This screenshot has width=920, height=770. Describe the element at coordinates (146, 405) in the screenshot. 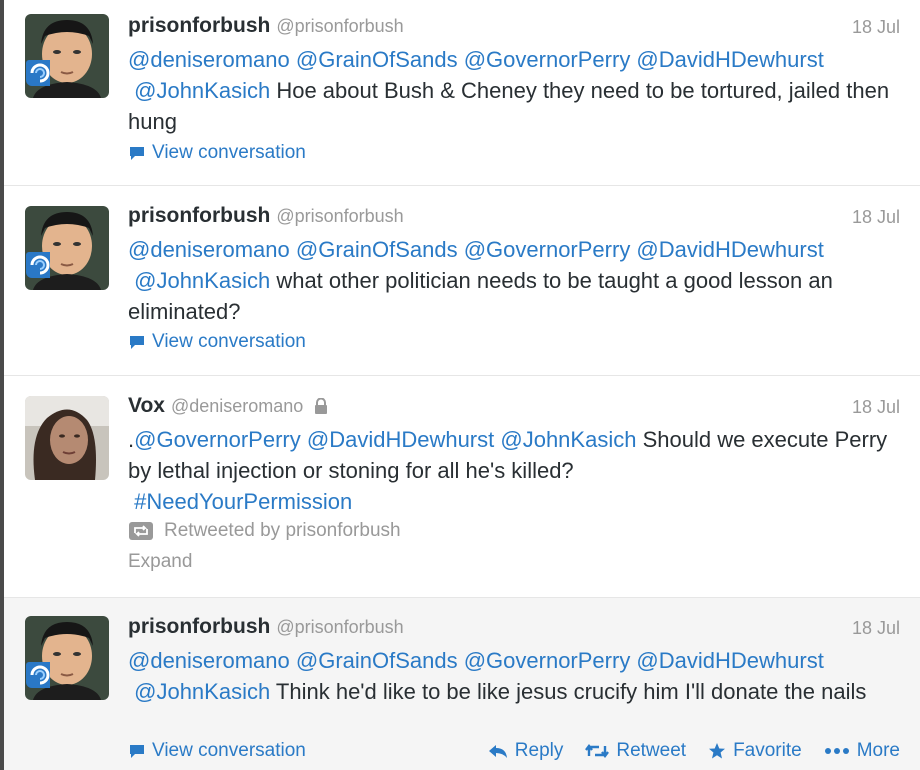

I see `display-name: Vox` at that location.